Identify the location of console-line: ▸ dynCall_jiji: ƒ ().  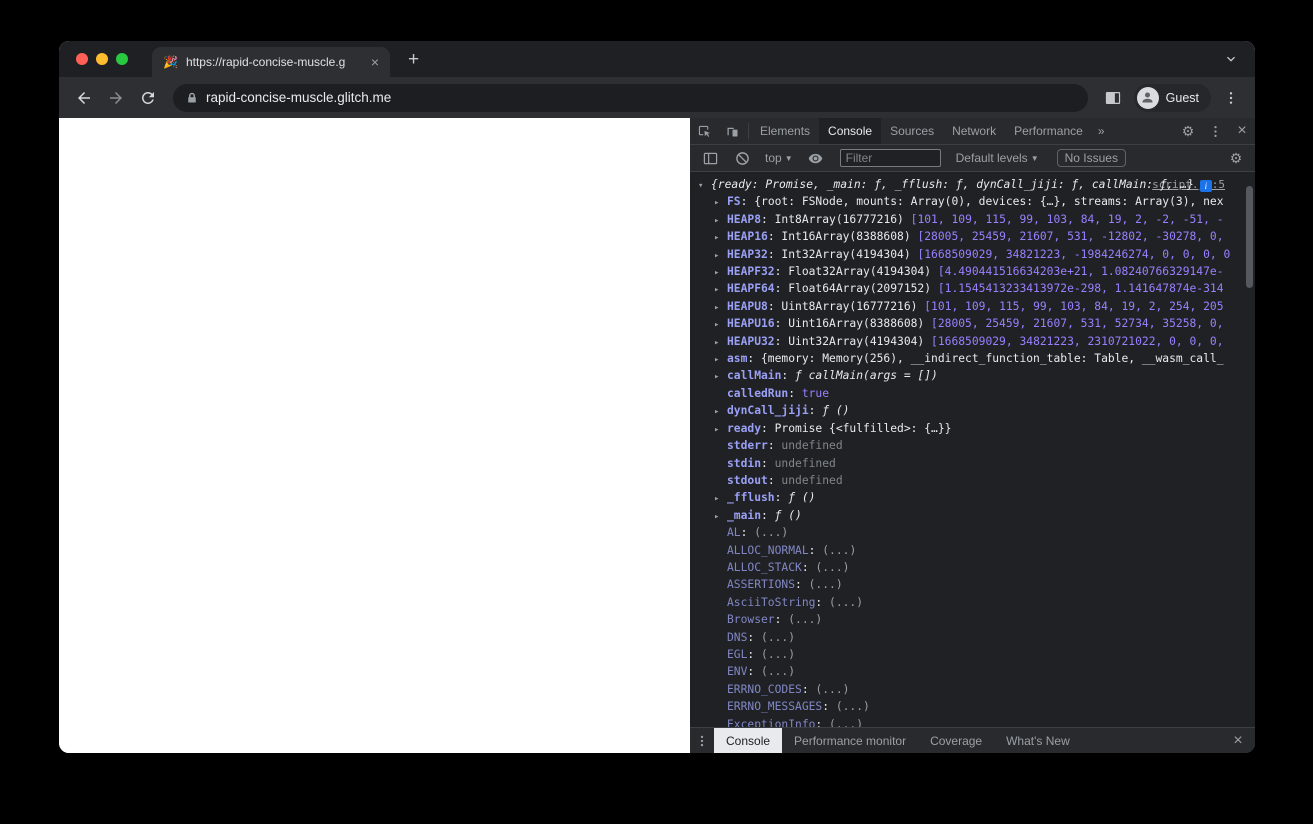
(972, 411).